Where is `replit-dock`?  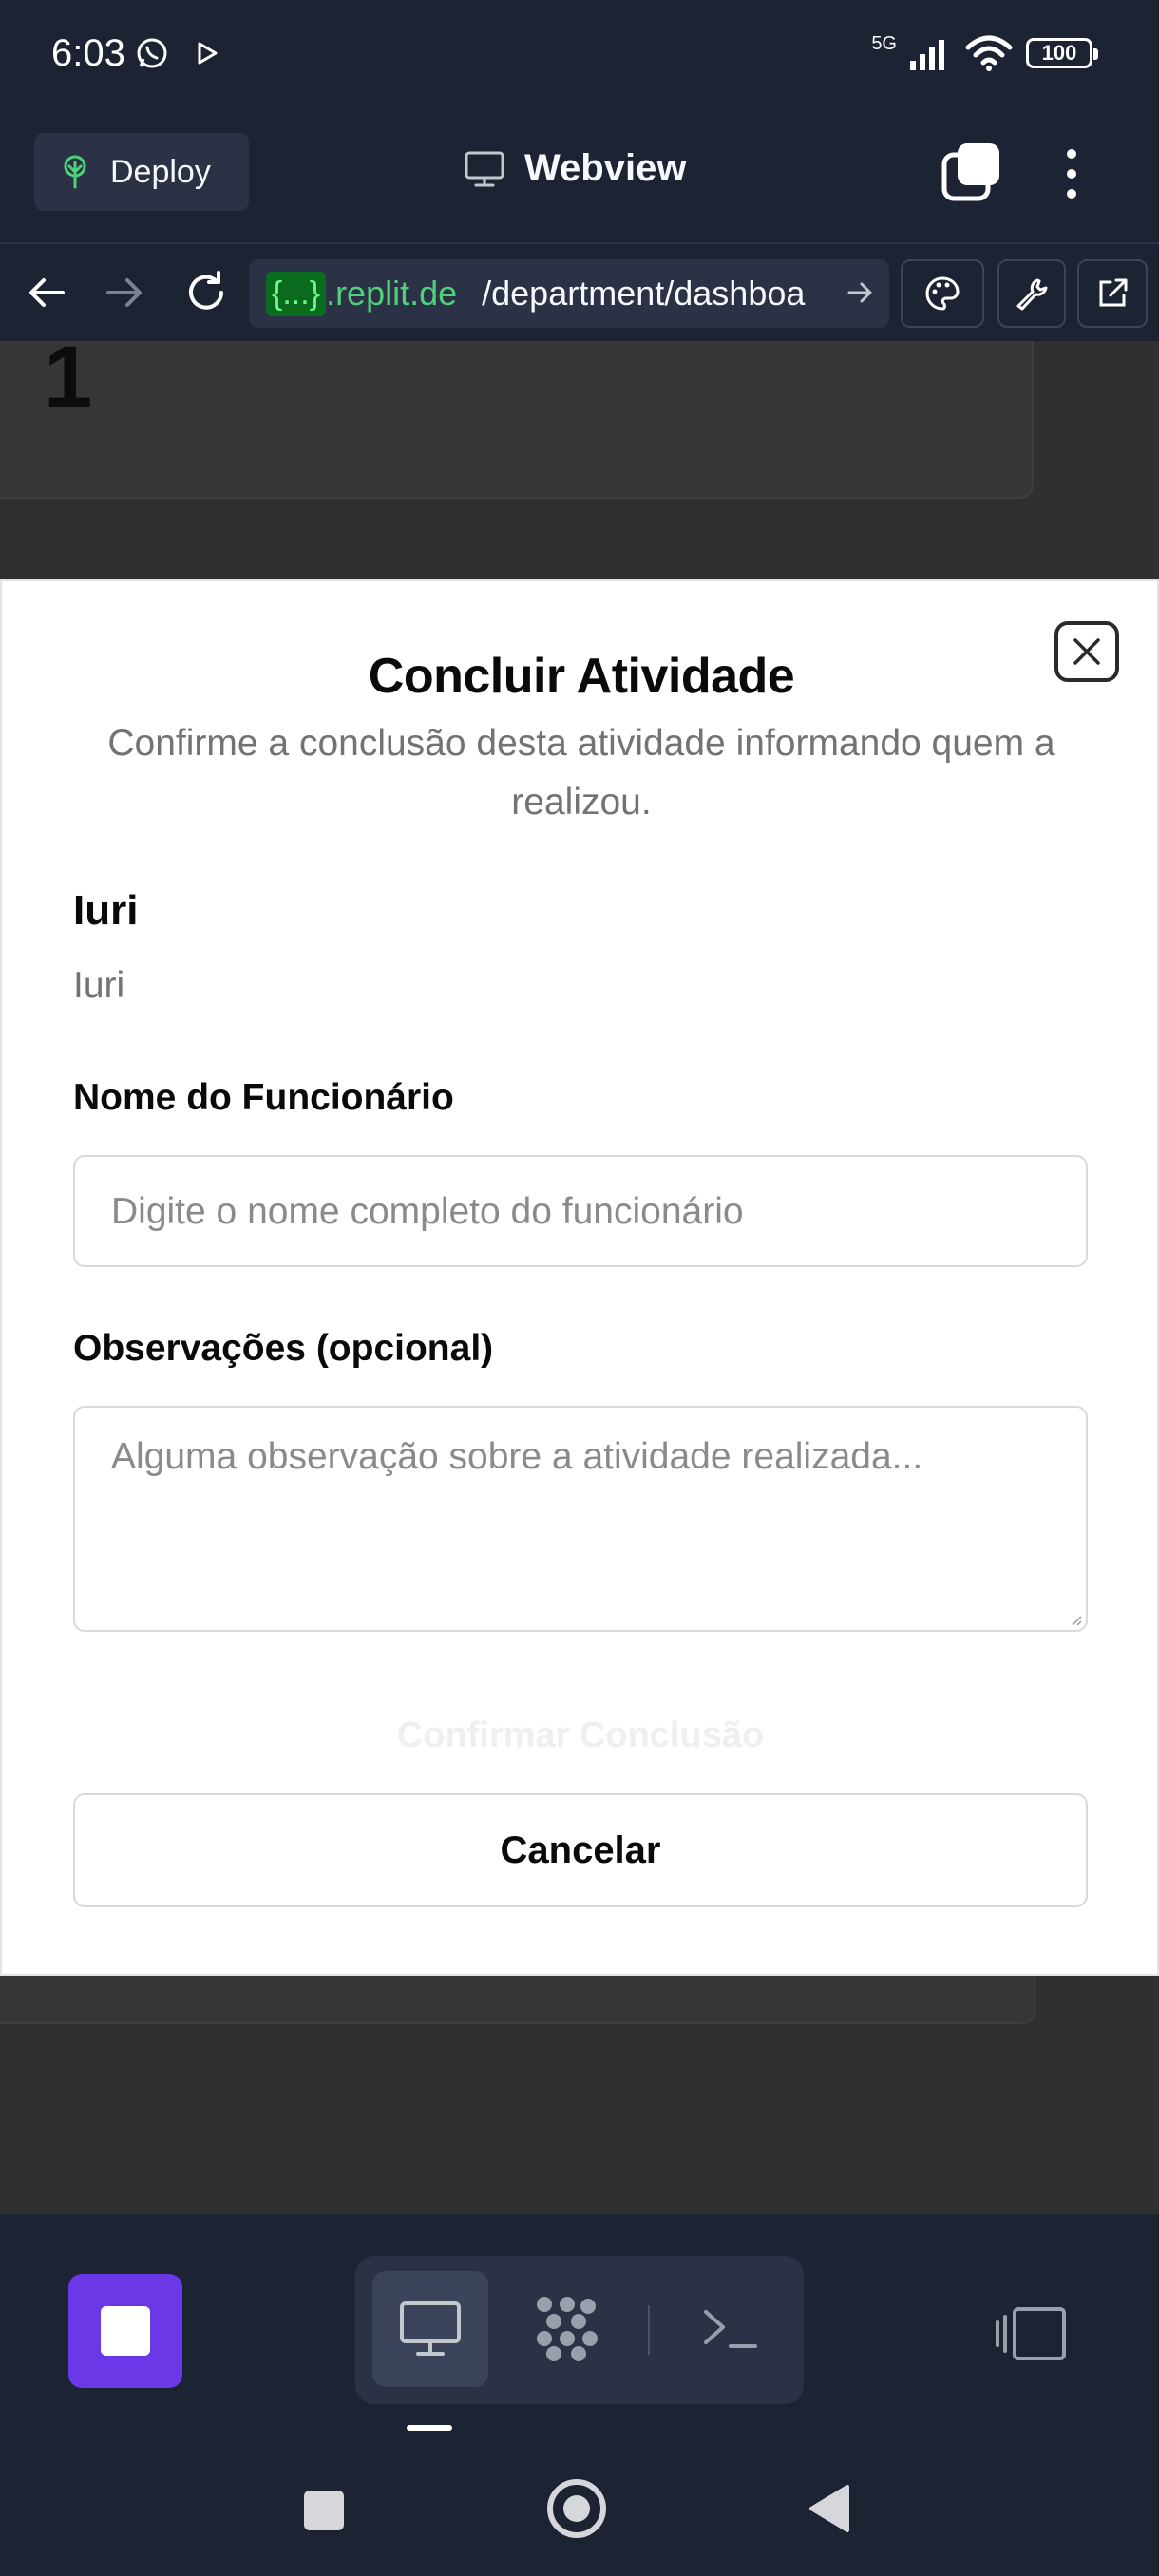 replit-dock is located at coordinates (579, 2325).